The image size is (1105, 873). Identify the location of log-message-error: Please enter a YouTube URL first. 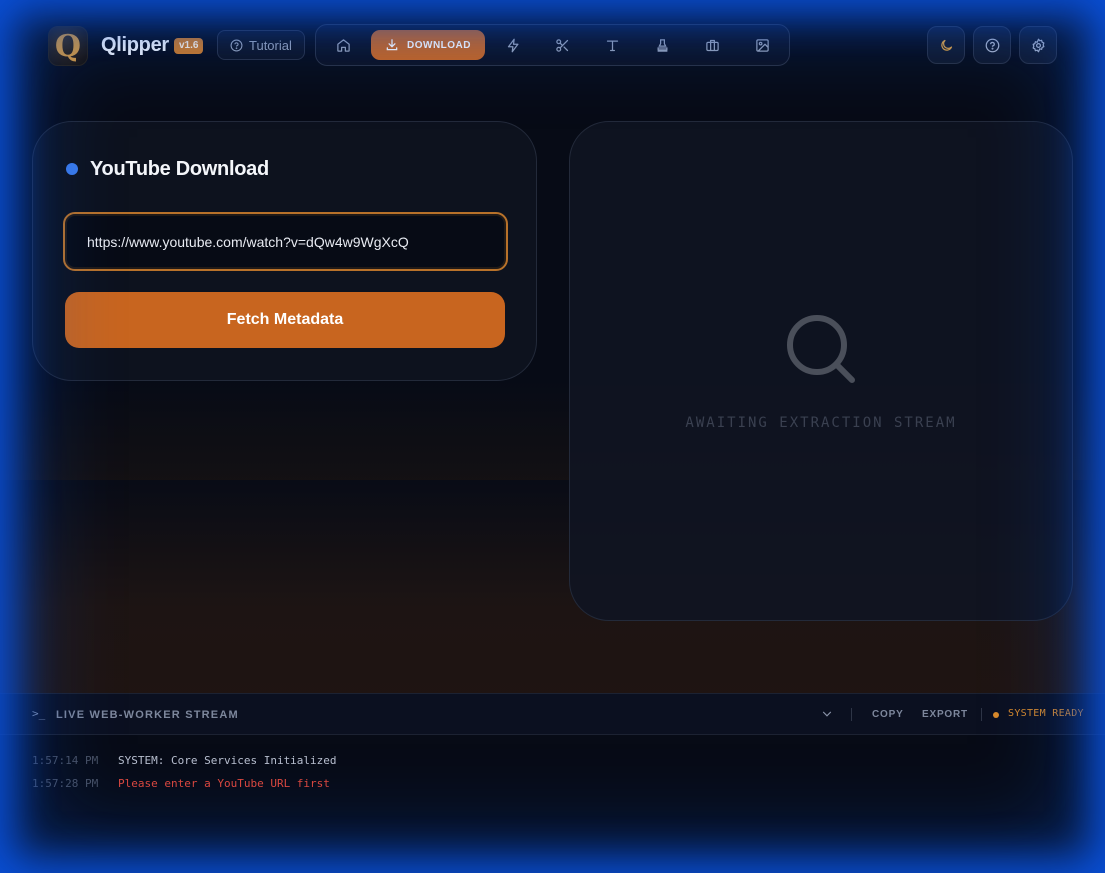
(224, 783).